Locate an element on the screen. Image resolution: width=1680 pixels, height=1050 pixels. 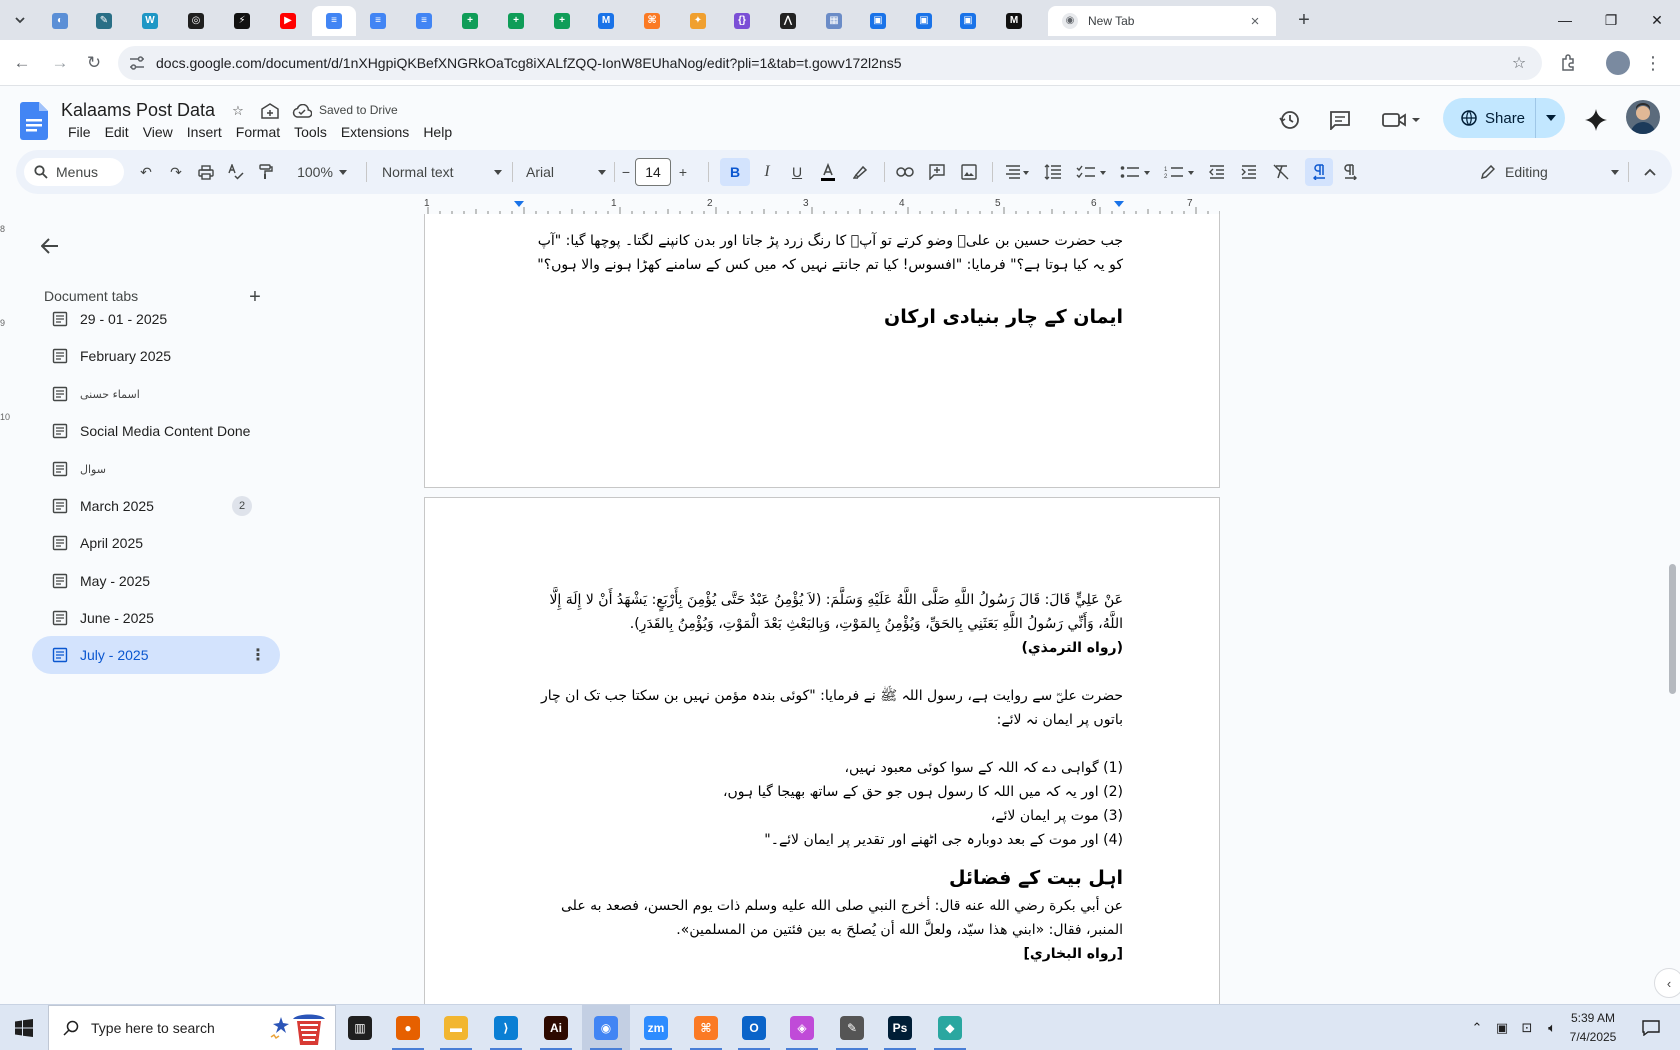
menu-extensions: Extensions is located at coordinates (375, 132).